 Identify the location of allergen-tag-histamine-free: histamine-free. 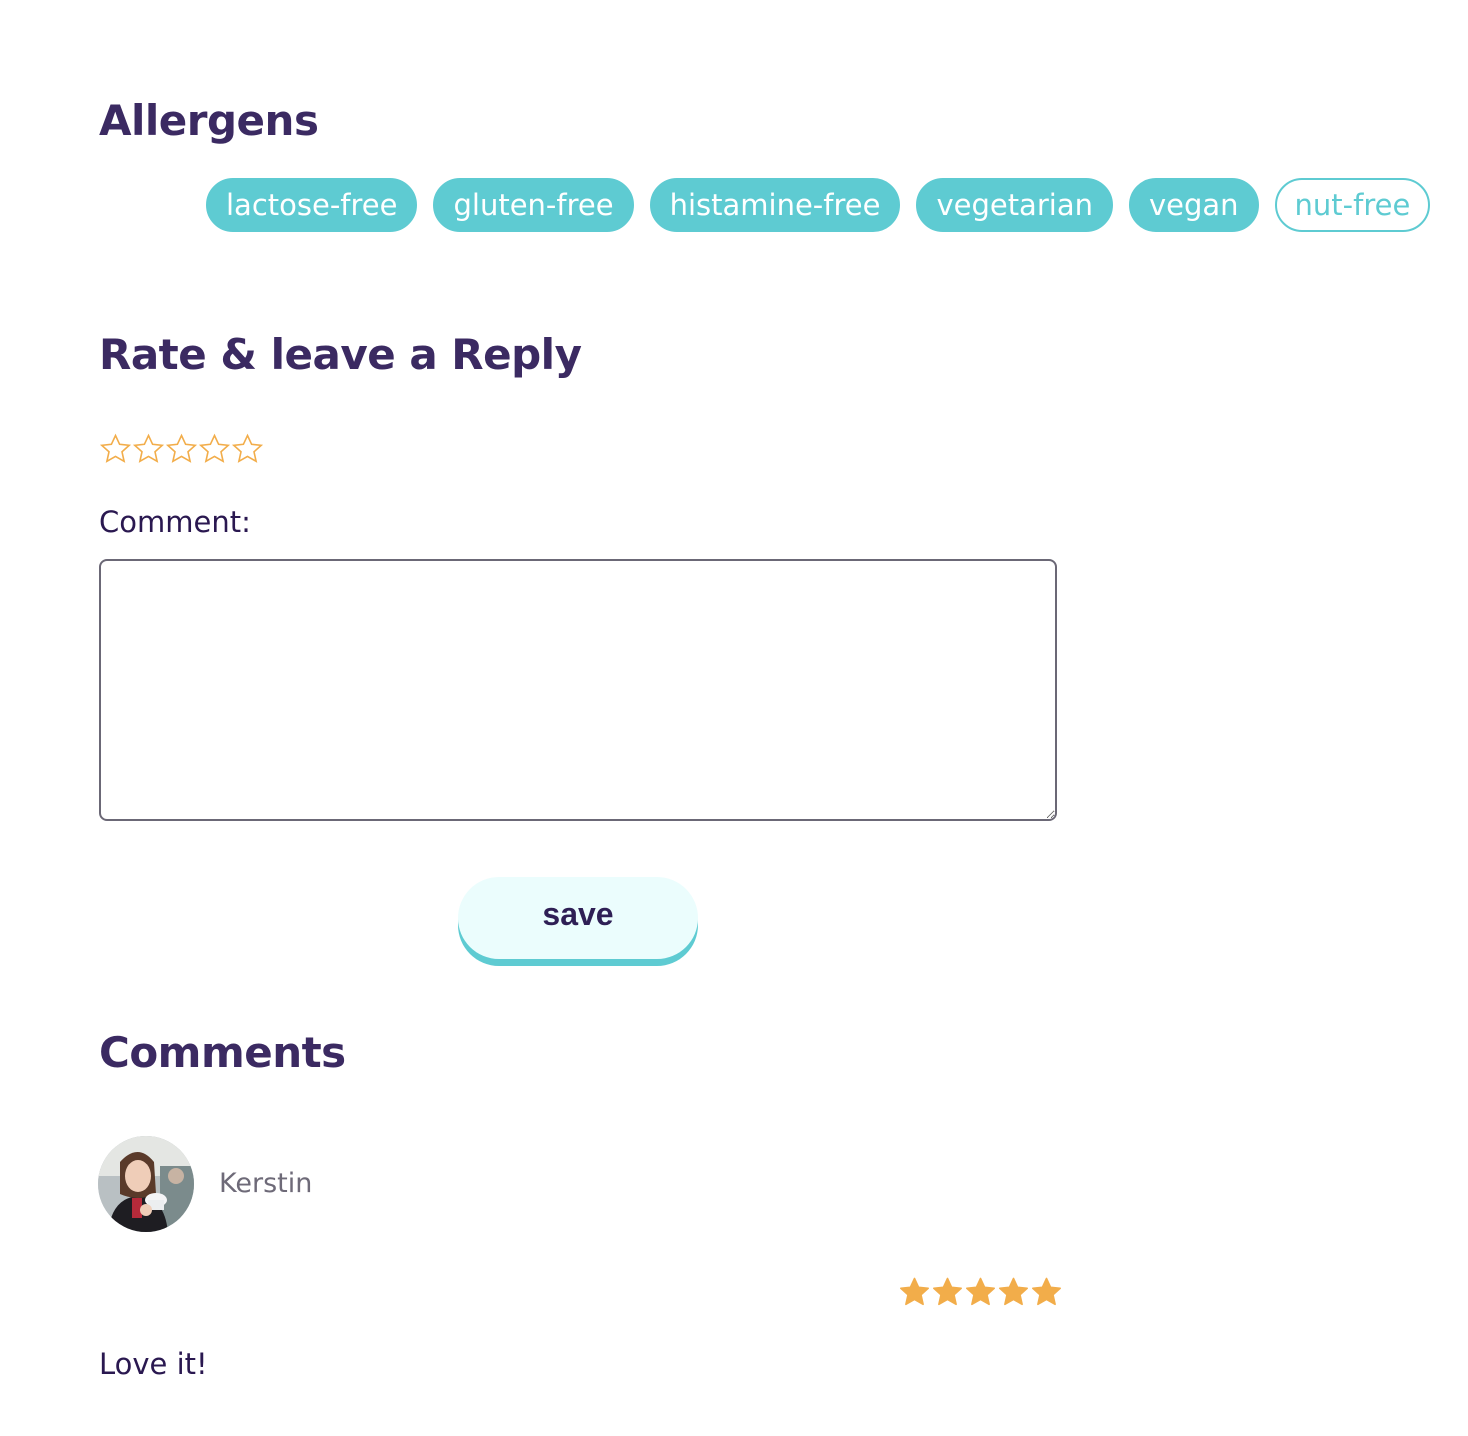
(775, 205).